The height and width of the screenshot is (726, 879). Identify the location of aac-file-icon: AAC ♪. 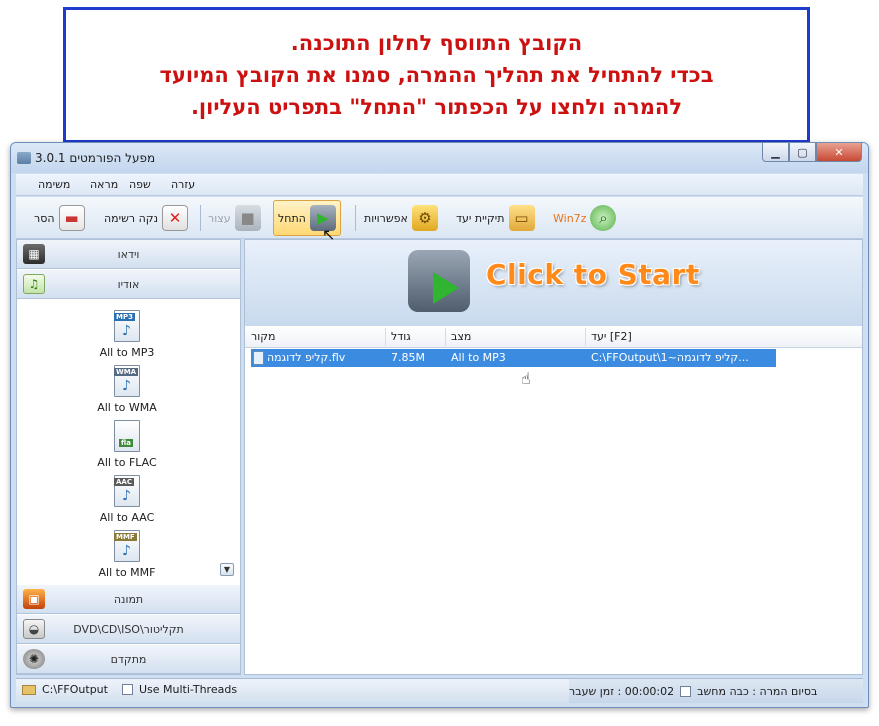
(127, 491).